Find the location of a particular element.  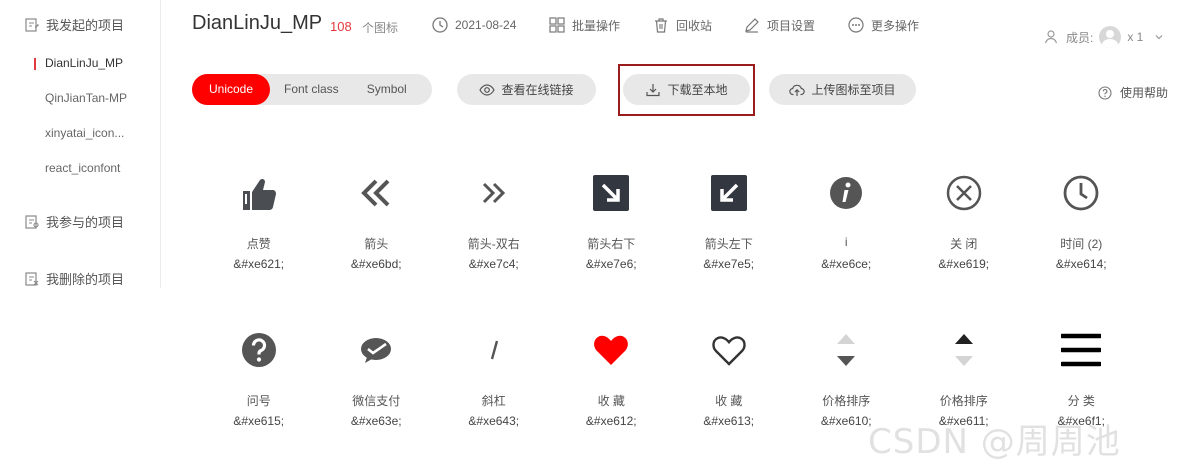

icon-code: &#xe643; is located at coordinates (494, 421).